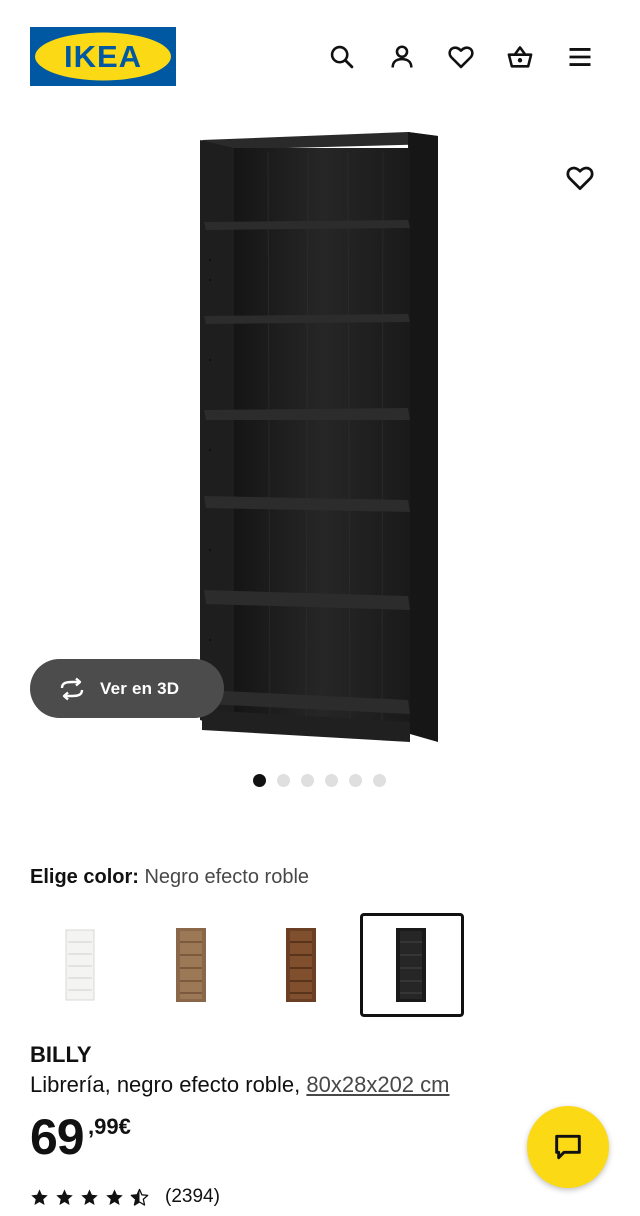 The height and width of the screenshot is (1216, 640). I want to click on menu-icon, so click(580, 57).